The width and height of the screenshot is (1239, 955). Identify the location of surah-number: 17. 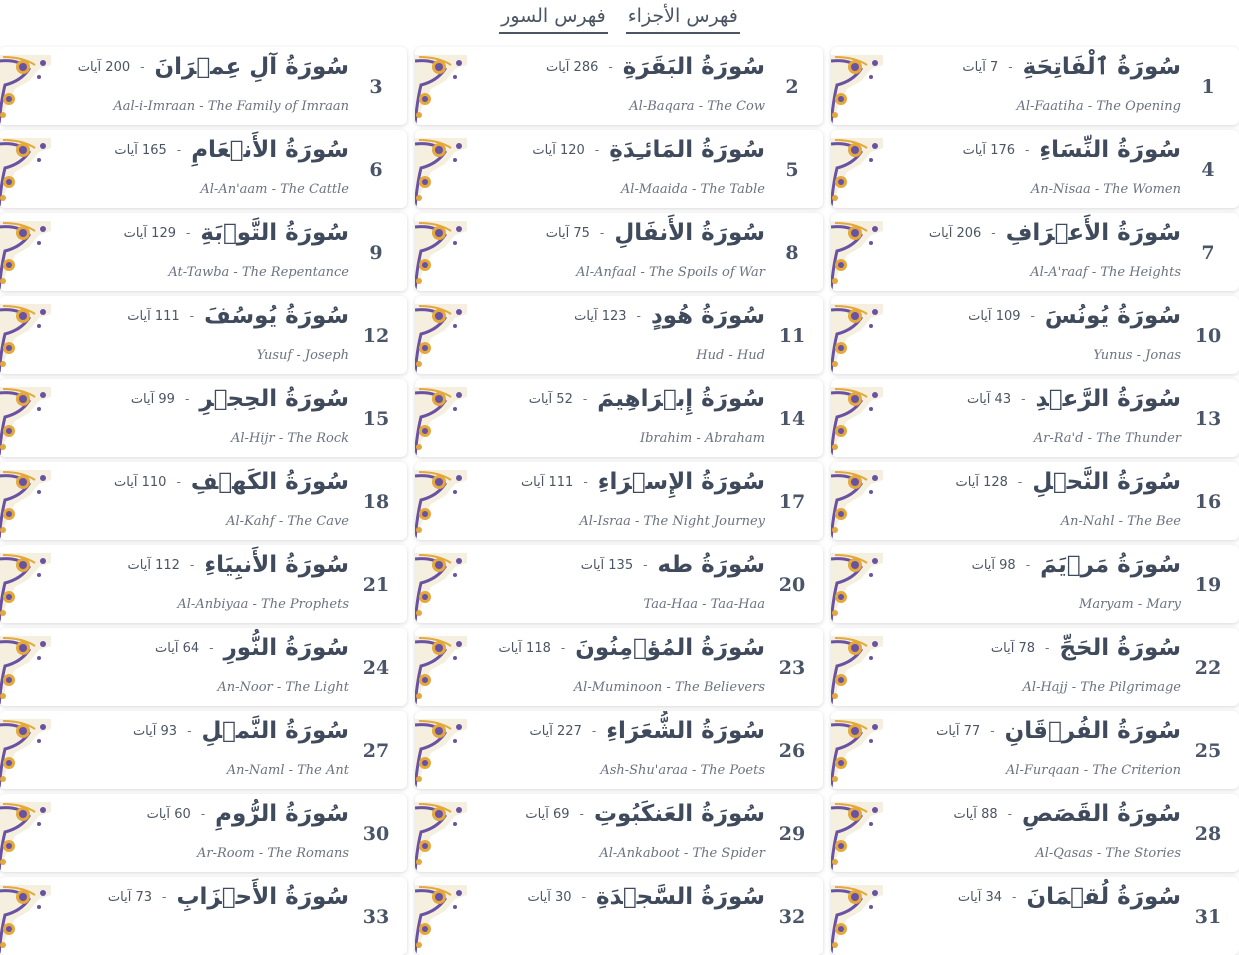
(792, 502).